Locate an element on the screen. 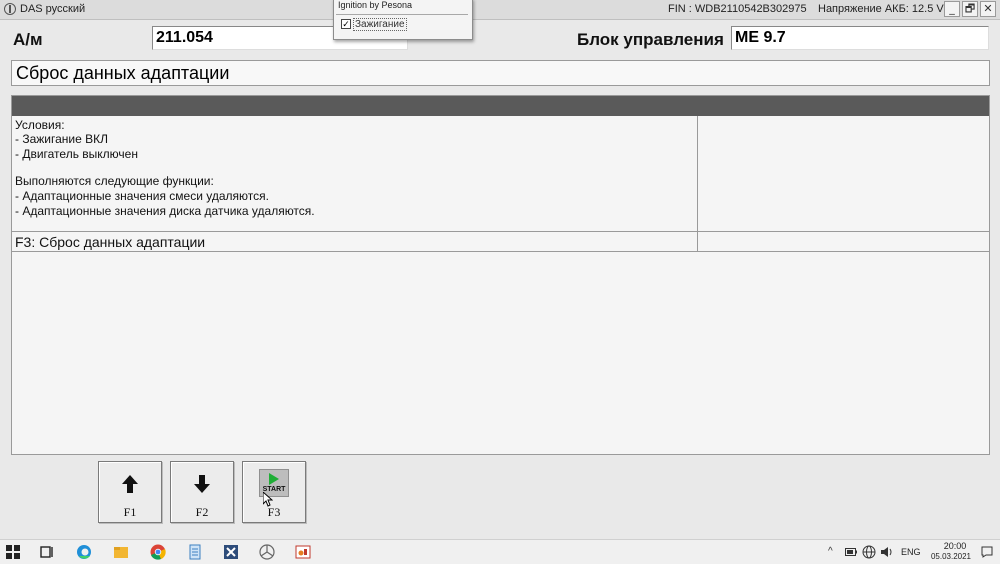 The height and width of the screenshot is (564, 1000). fin-label: FIN : WDB2110542B302975 is located at coordinates (737, 9).